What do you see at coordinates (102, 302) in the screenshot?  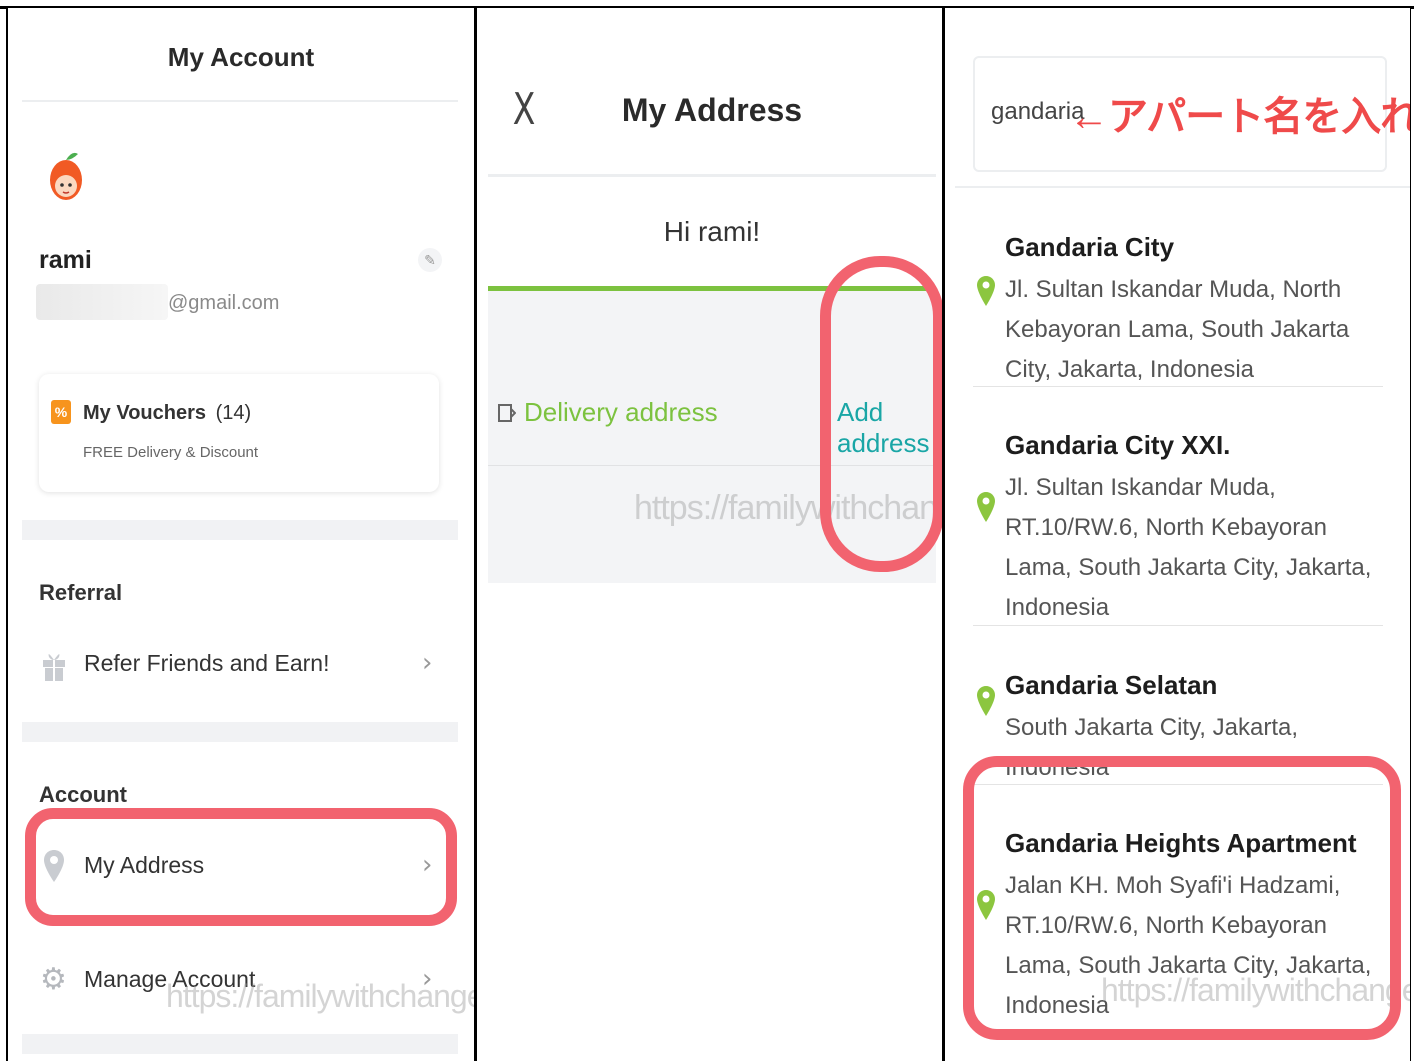 I see `email-redaction` at bounding box center [102, 302].